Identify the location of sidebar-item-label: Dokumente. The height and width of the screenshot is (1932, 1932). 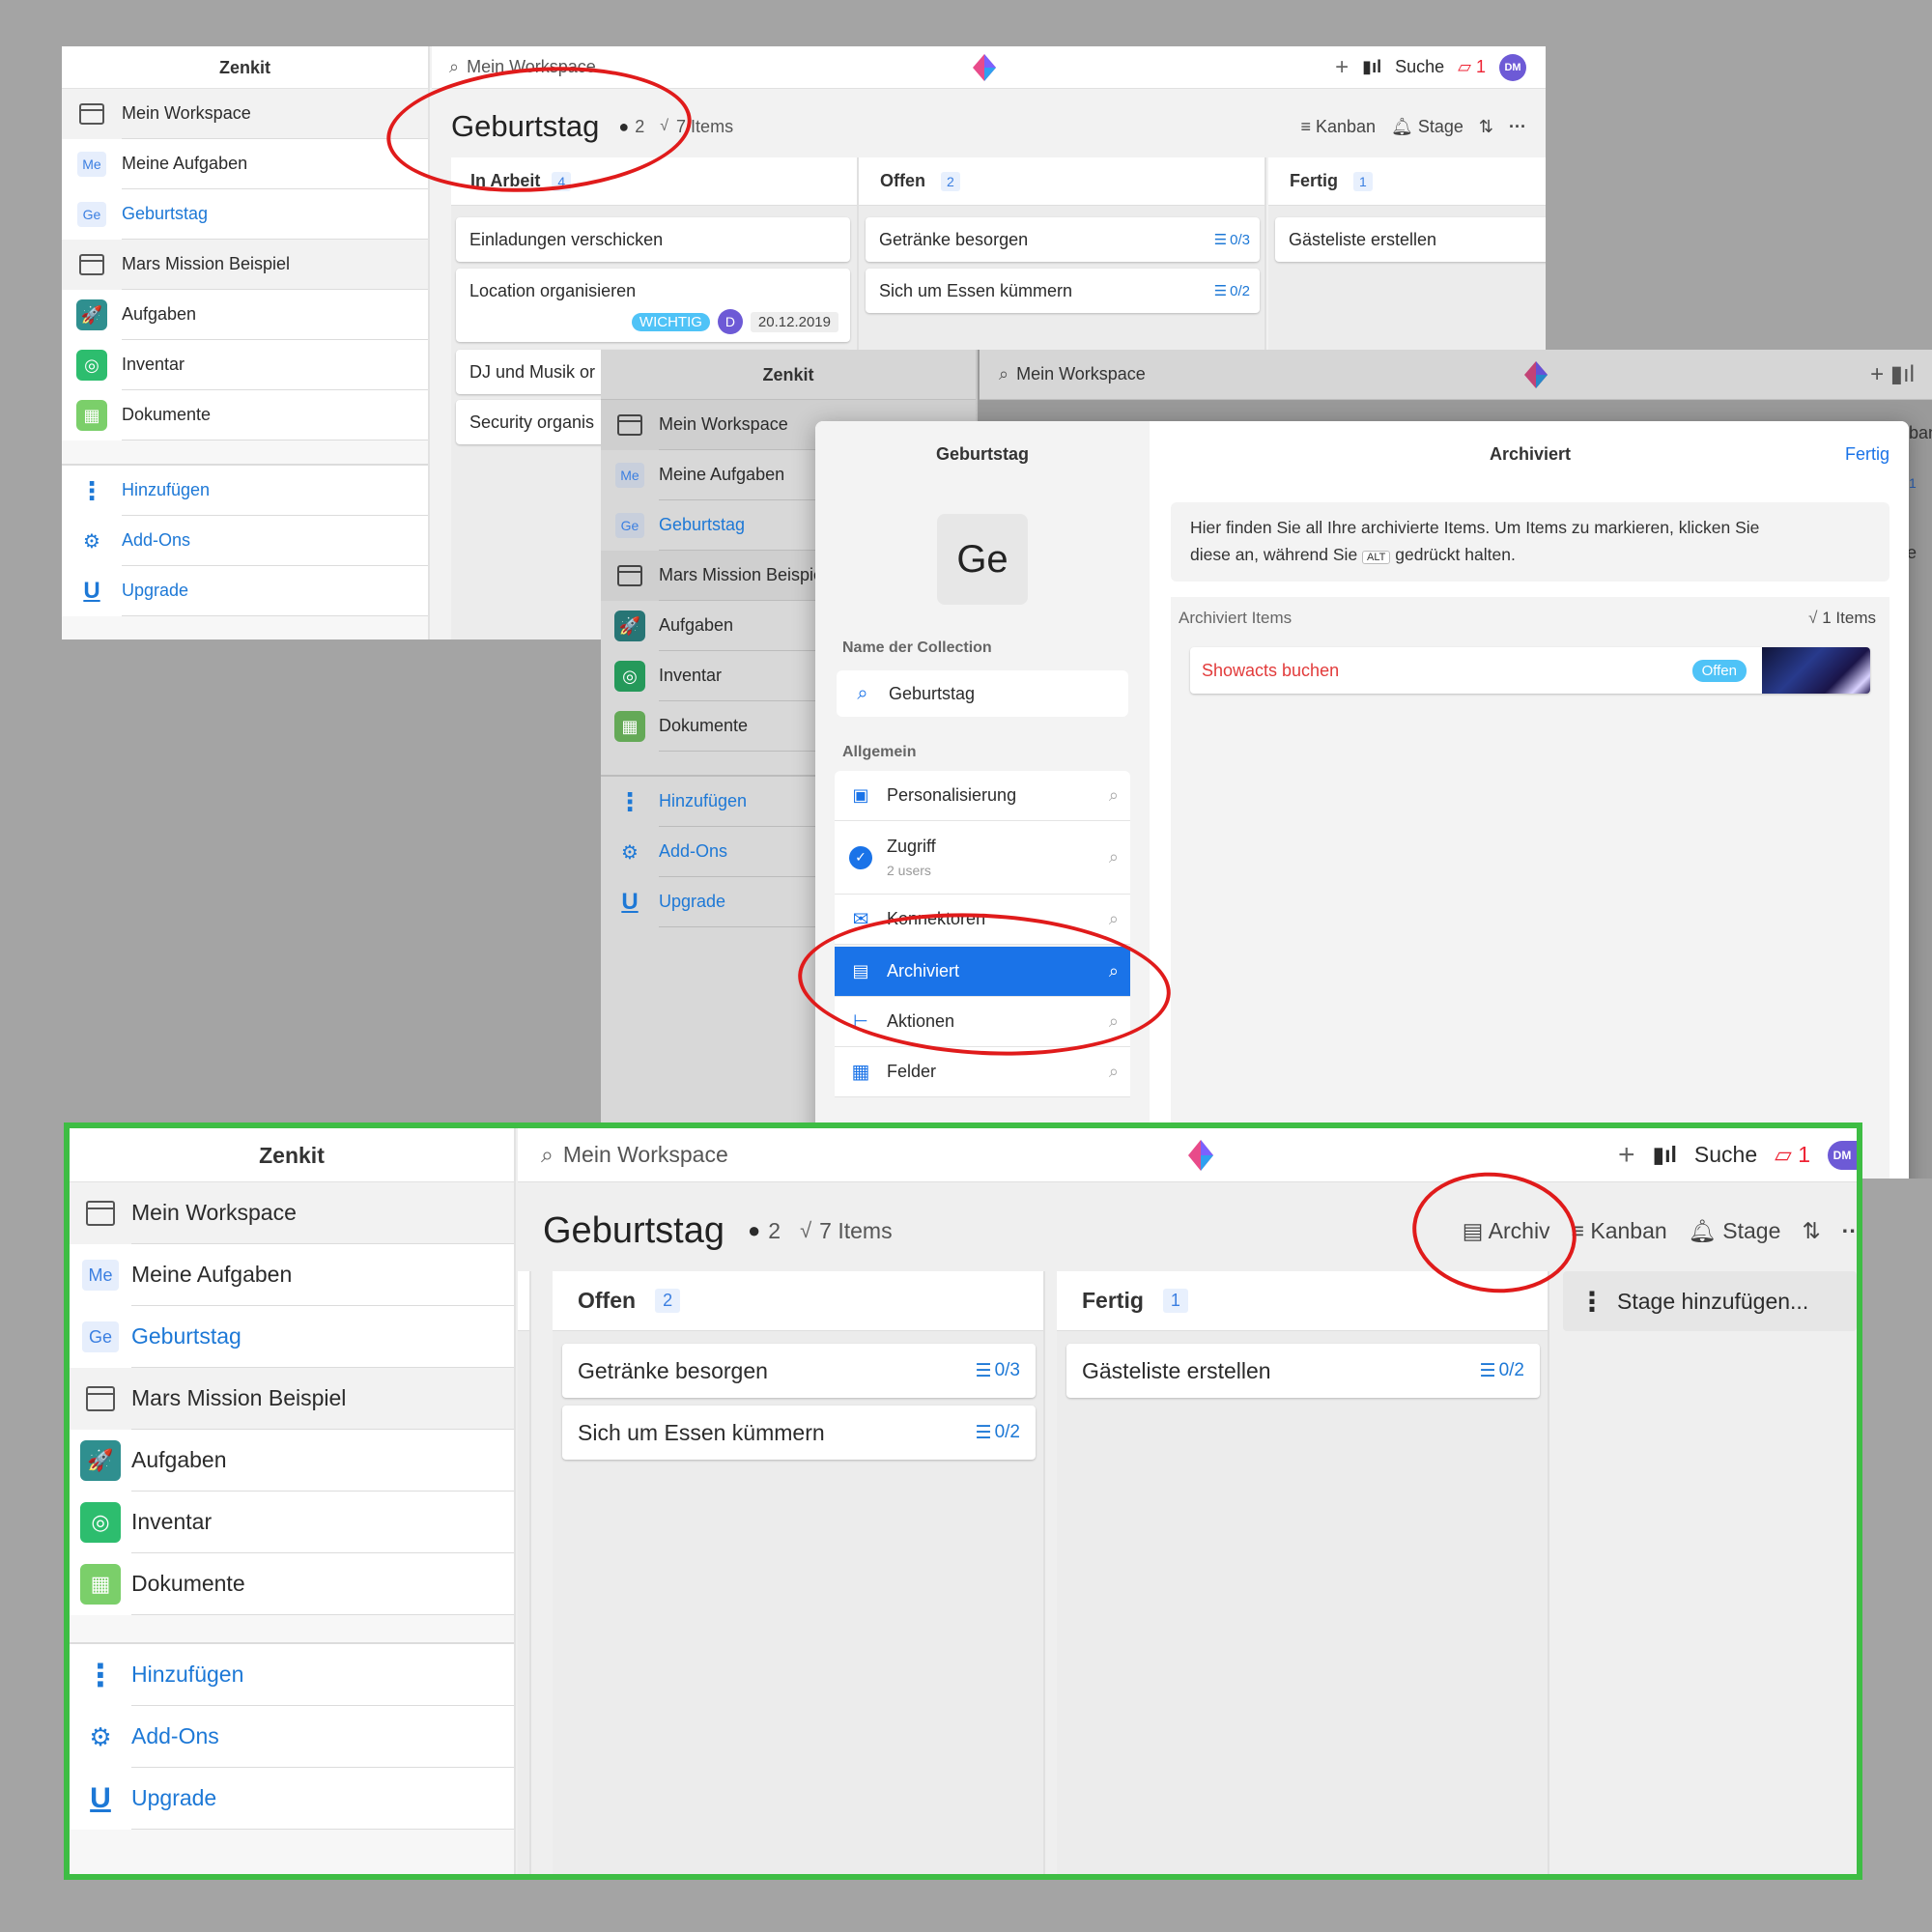
(322, 1584).